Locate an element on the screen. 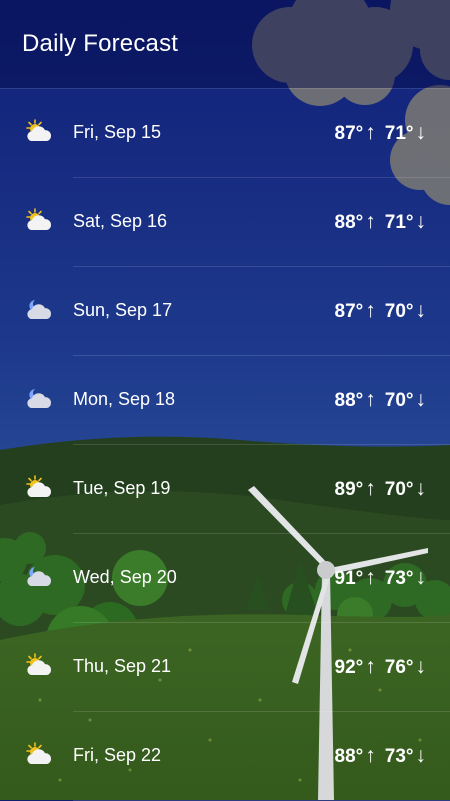  forecast-temps: 91°↑ 73°↓ is located at coordinates (380, 578).